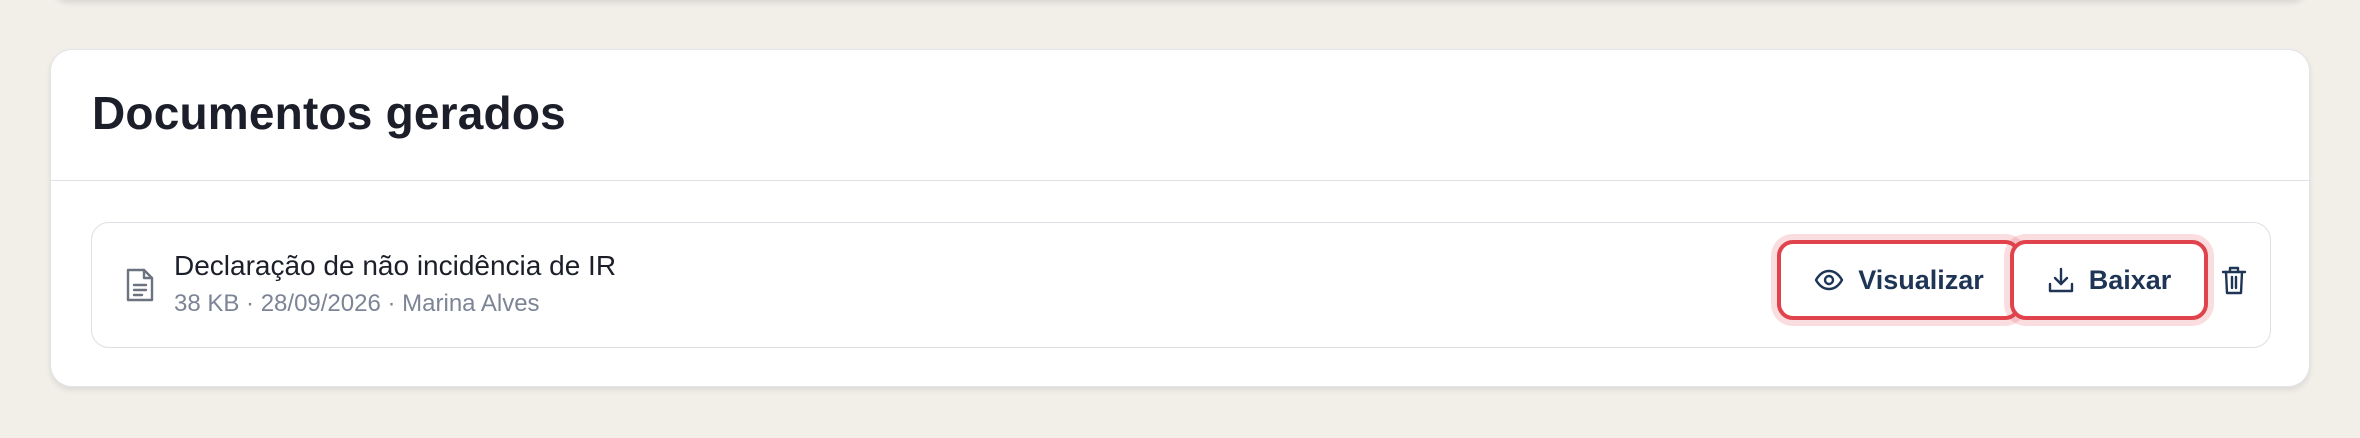  I want to click on eye-icon, so click(1829, 280).